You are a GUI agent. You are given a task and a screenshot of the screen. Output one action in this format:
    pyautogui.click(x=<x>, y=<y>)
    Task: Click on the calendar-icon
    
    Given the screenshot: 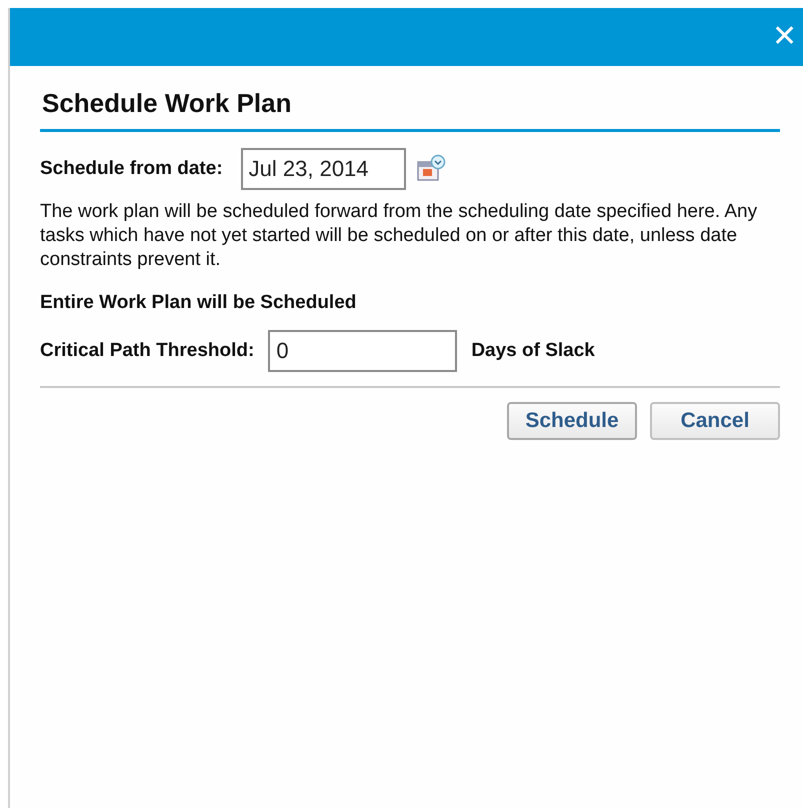 What is the action you would take?
    pyautogui.click(x=431, y=169)
    